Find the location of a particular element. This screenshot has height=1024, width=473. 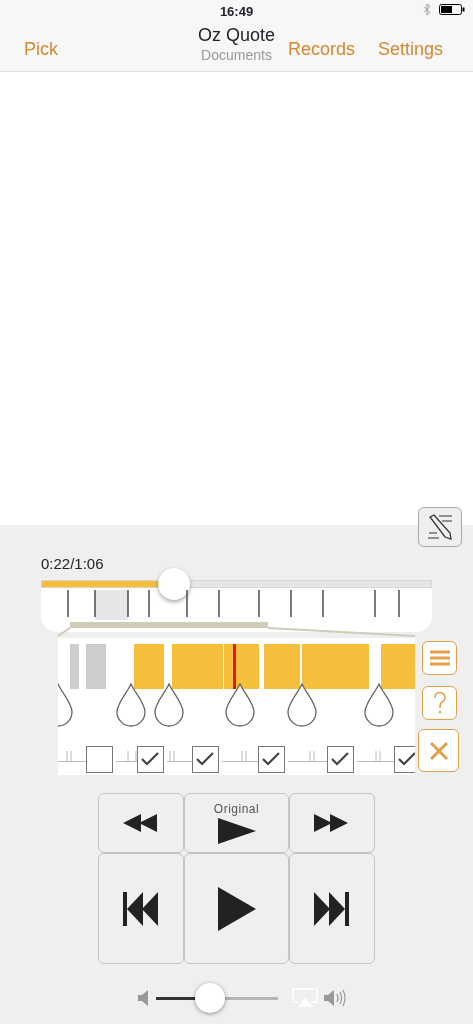

rewind-icon is located at coordinates (141, 823).